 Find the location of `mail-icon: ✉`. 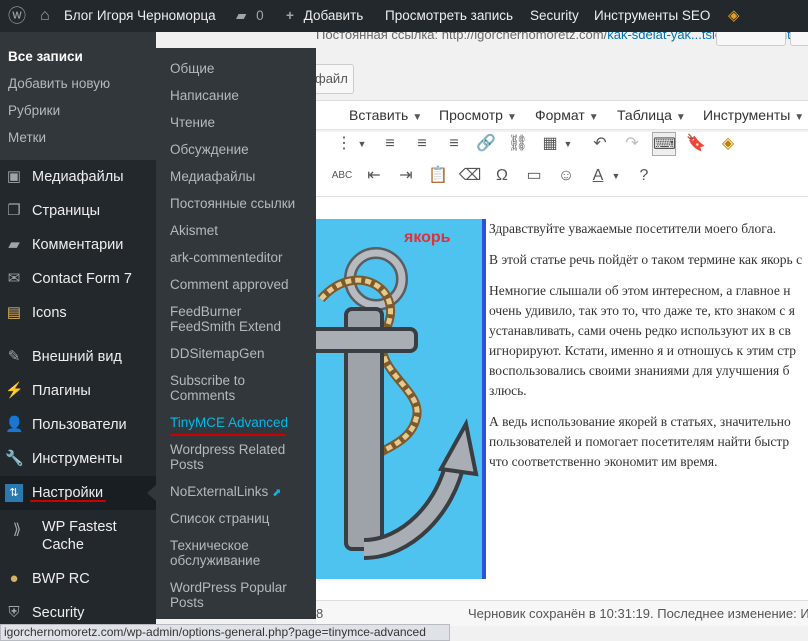

mail-icon: ✉ is located at coordinates (14, 278).